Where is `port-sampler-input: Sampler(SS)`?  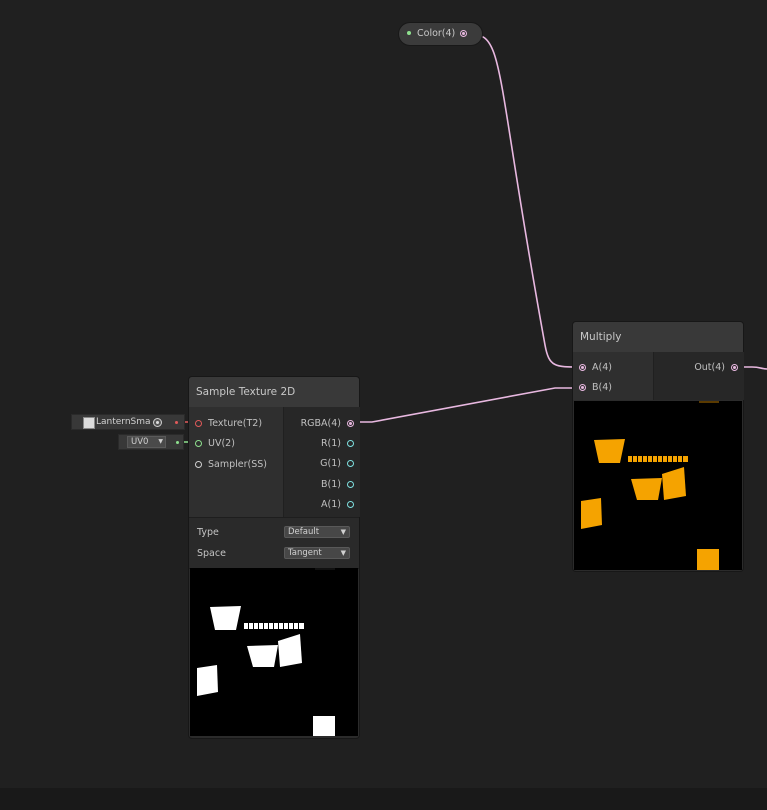 port-sampler-input: Sampler(SS) is located at coordinates (231, 464).